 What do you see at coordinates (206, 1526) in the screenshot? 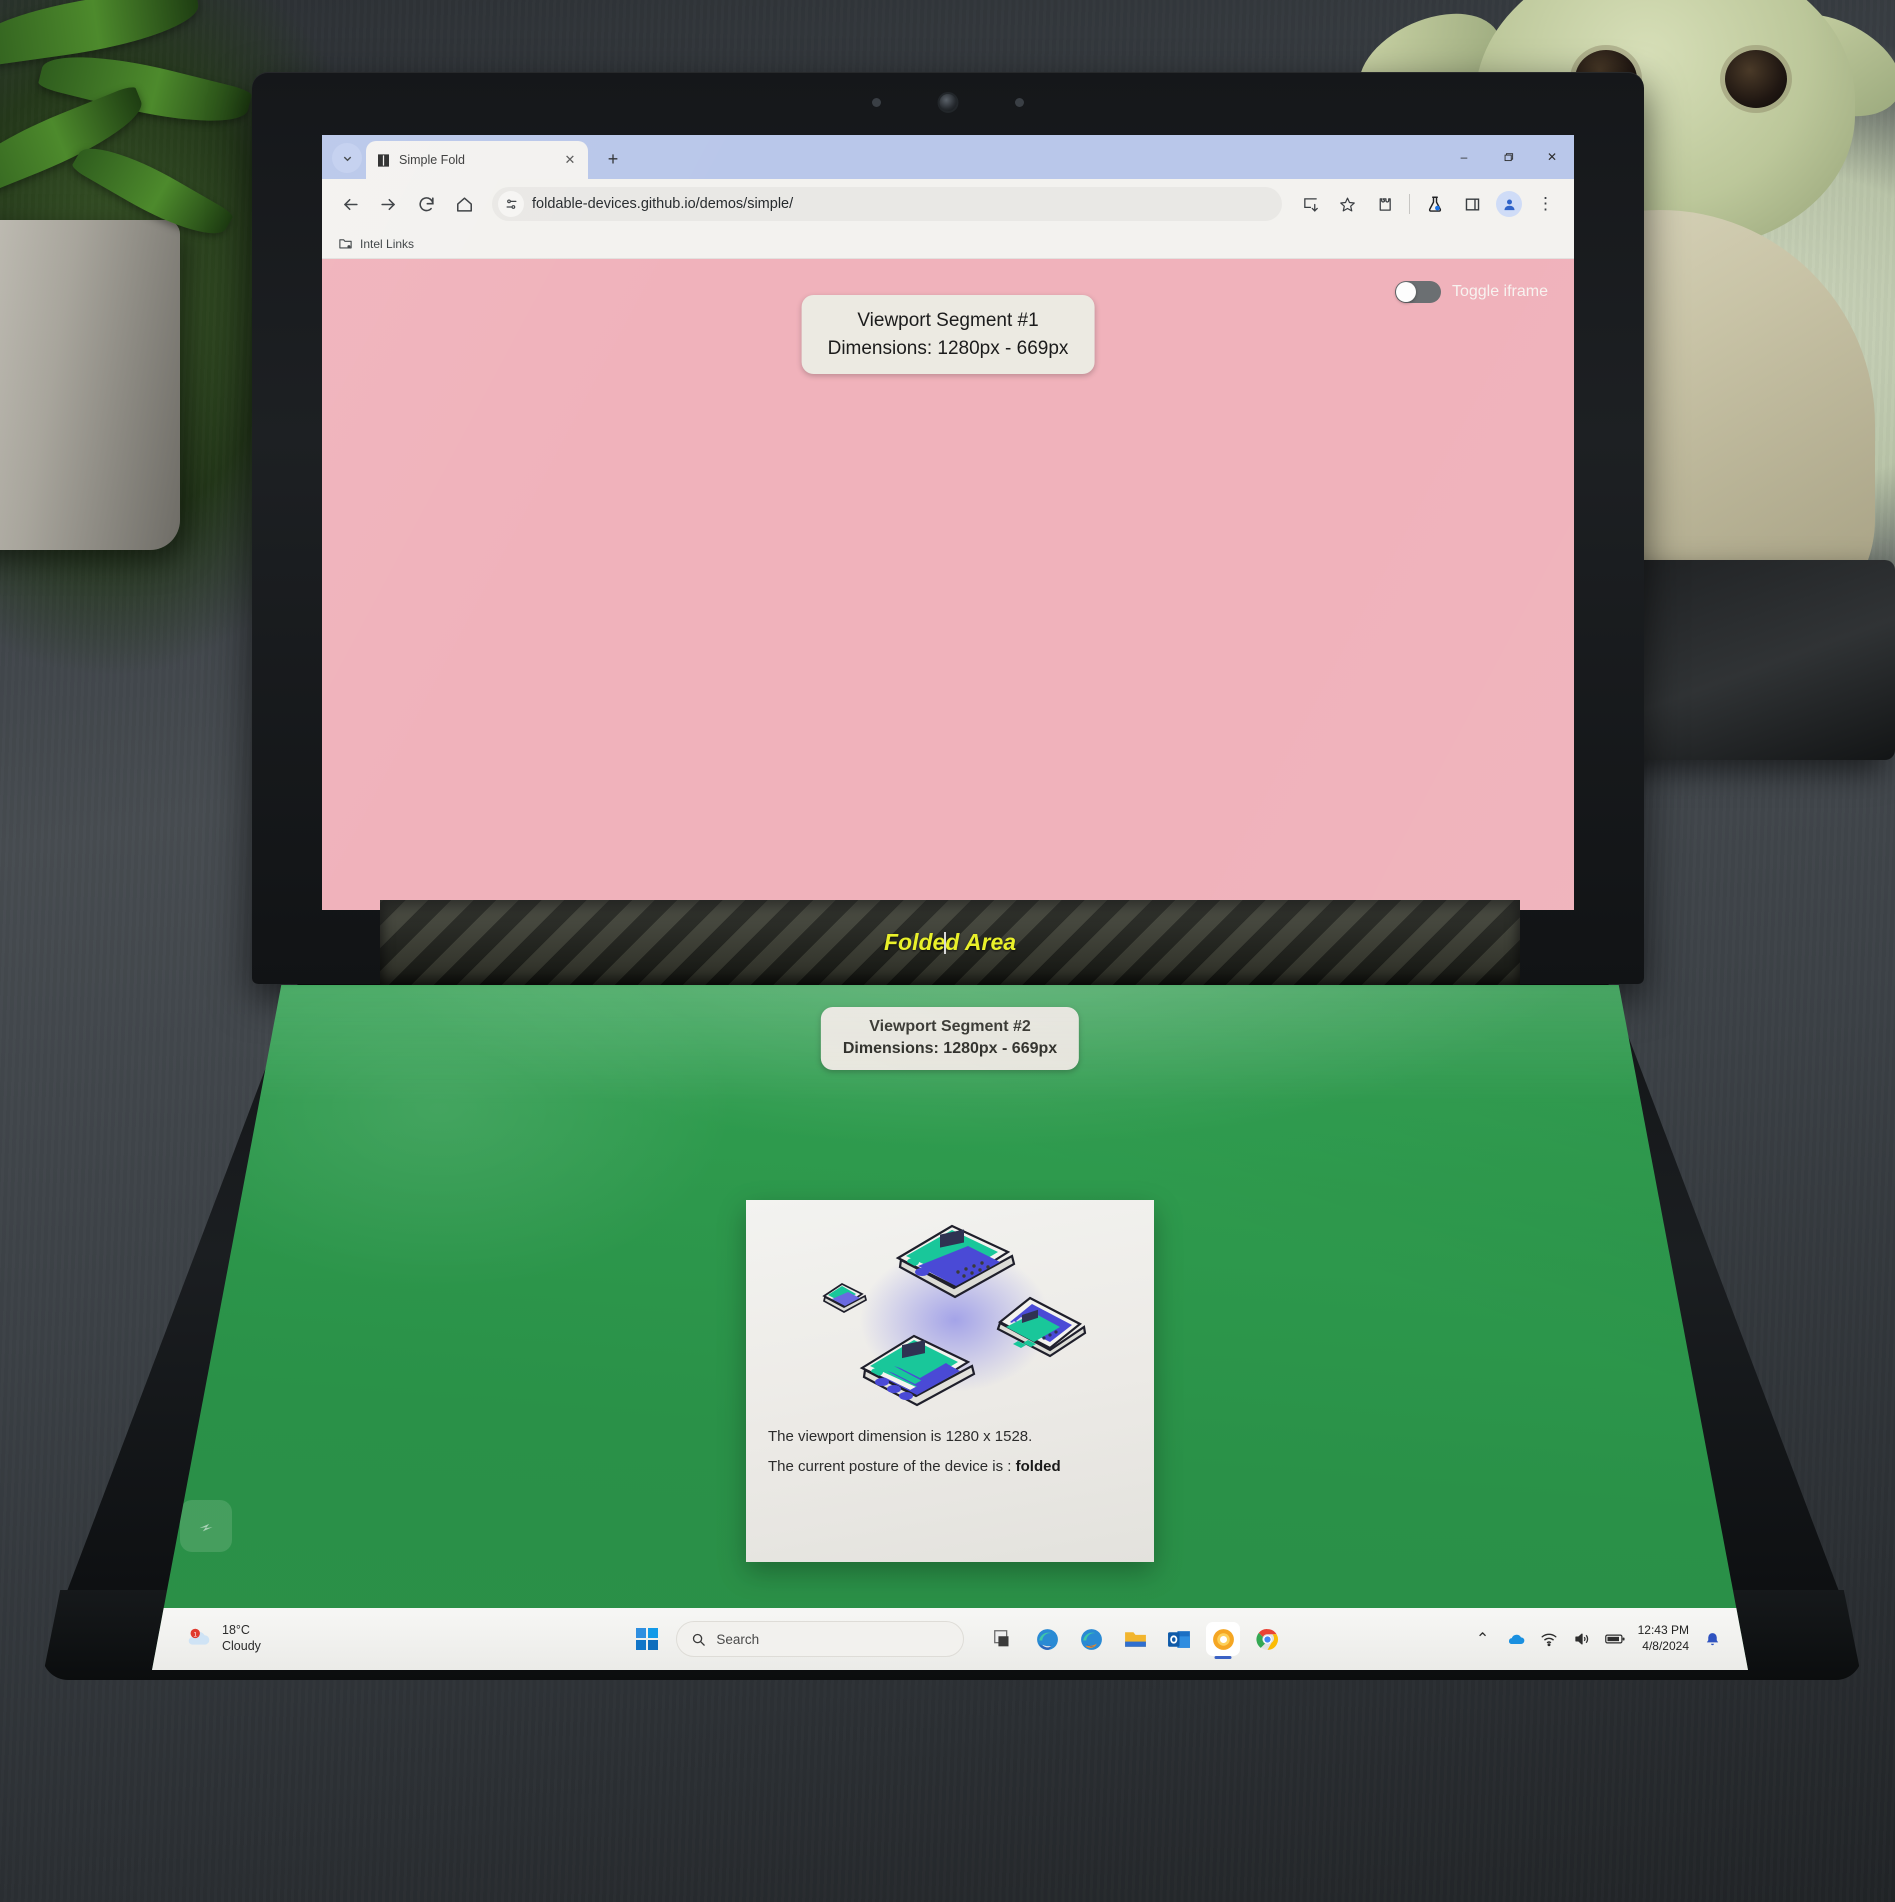
I see `device-indicator-badge` at bounding box center [206, 1526].